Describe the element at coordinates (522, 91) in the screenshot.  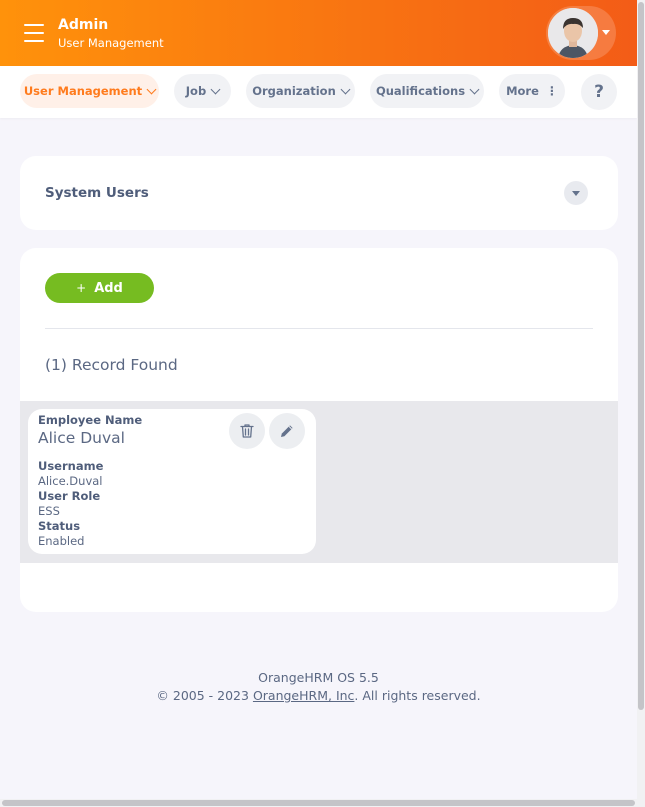
I see `tab-label: More` at that location.